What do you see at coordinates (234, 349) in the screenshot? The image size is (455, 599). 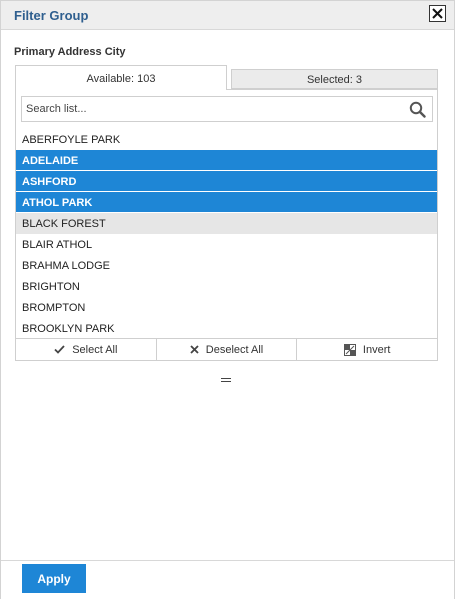 I see `deselect-all-label: Deselect All` at bounding box center [234, 349].